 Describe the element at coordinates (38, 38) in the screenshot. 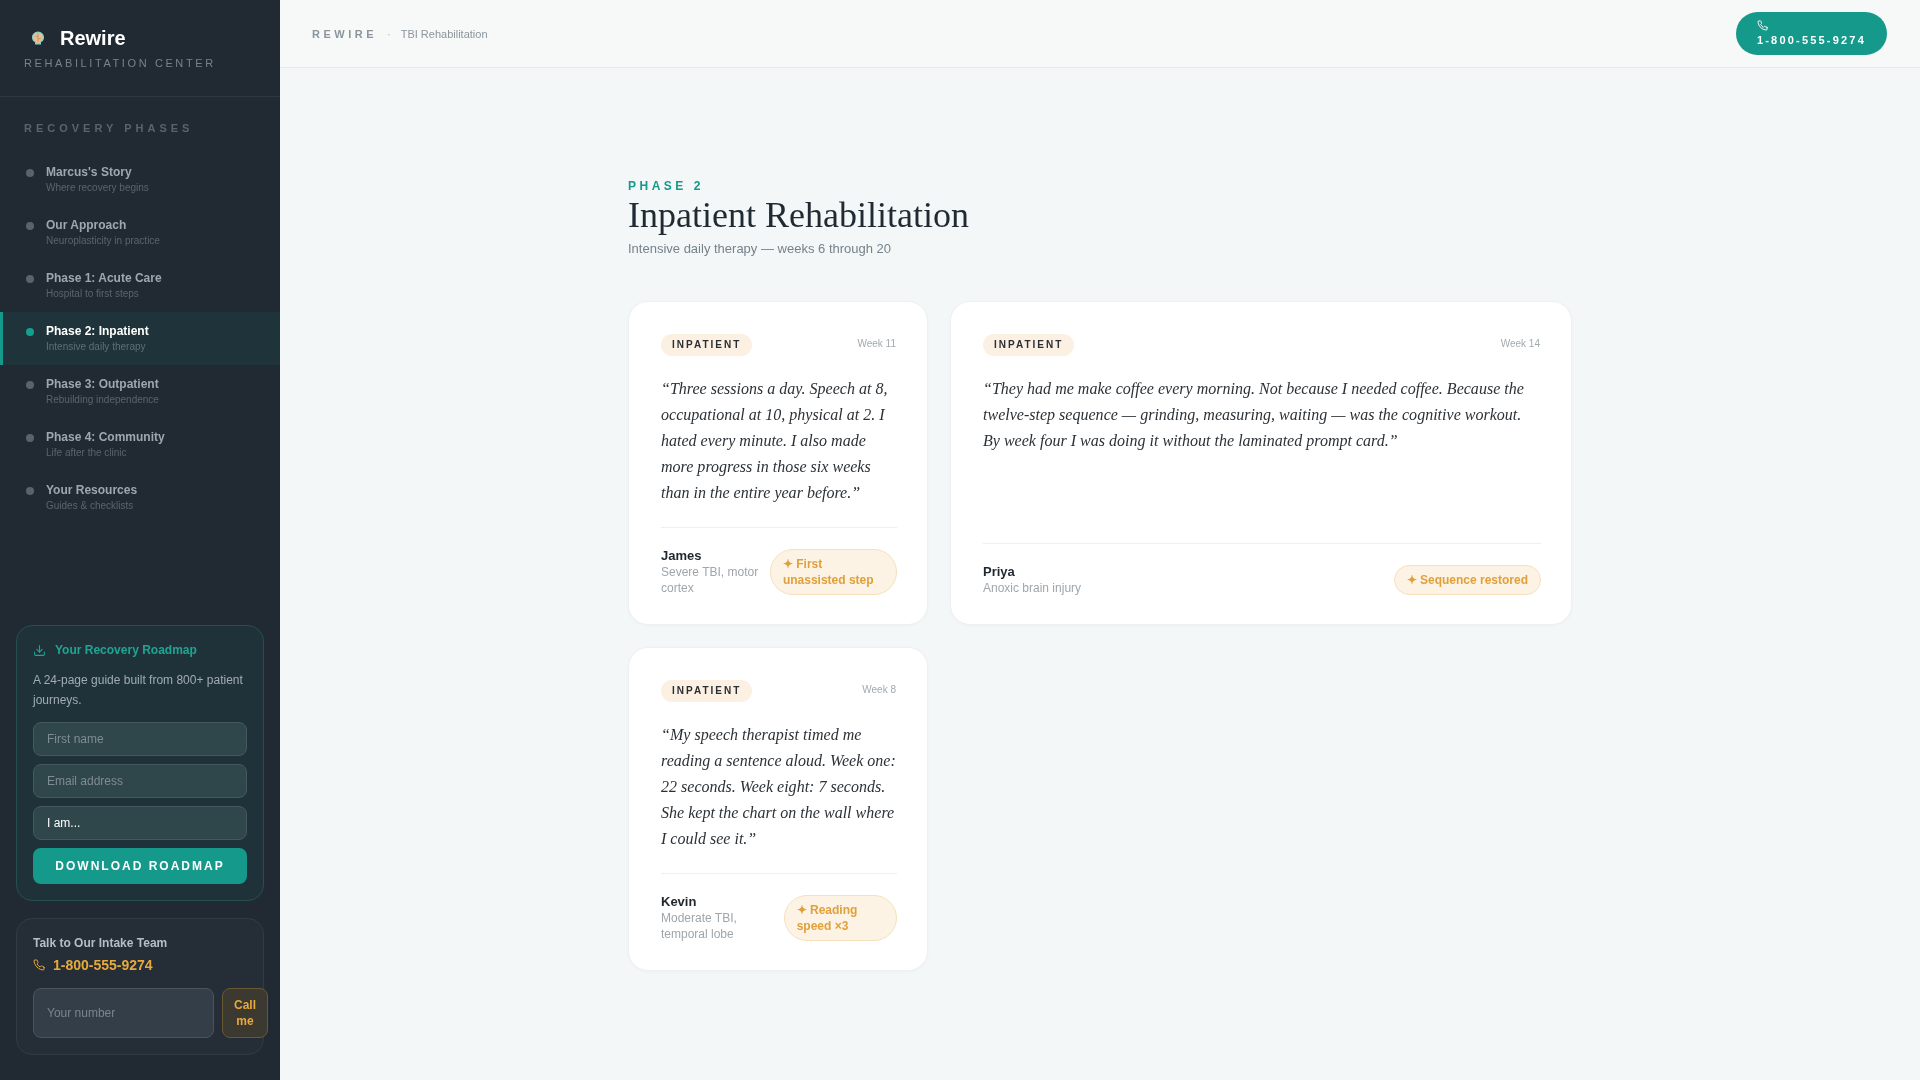

I see `brain-icon` at that location.